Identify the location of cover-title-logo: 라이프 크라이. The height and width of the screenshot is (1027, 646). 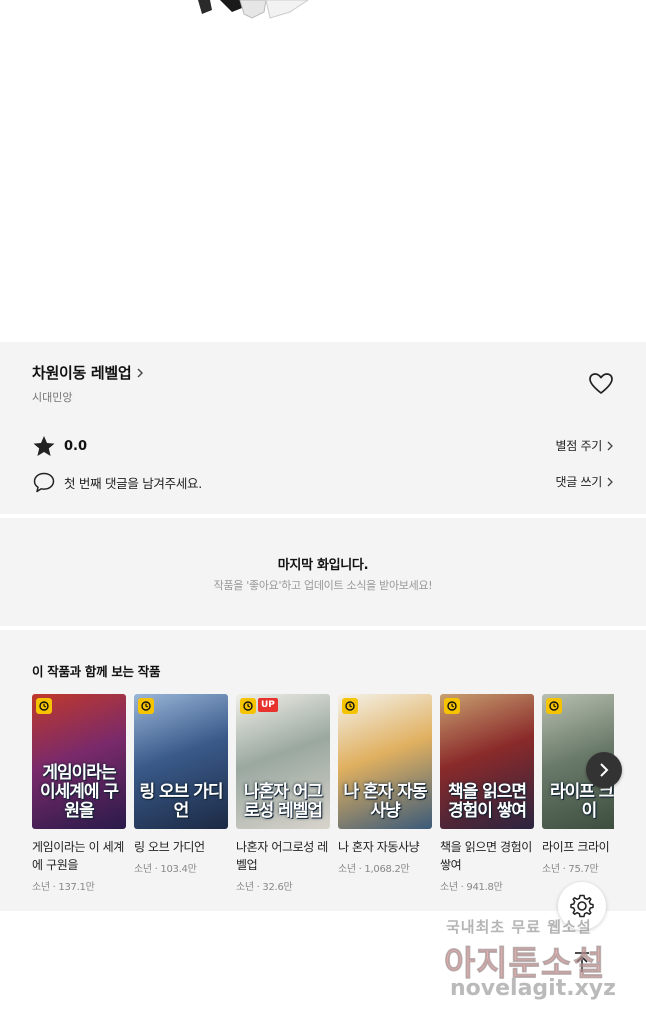
(581, 801).